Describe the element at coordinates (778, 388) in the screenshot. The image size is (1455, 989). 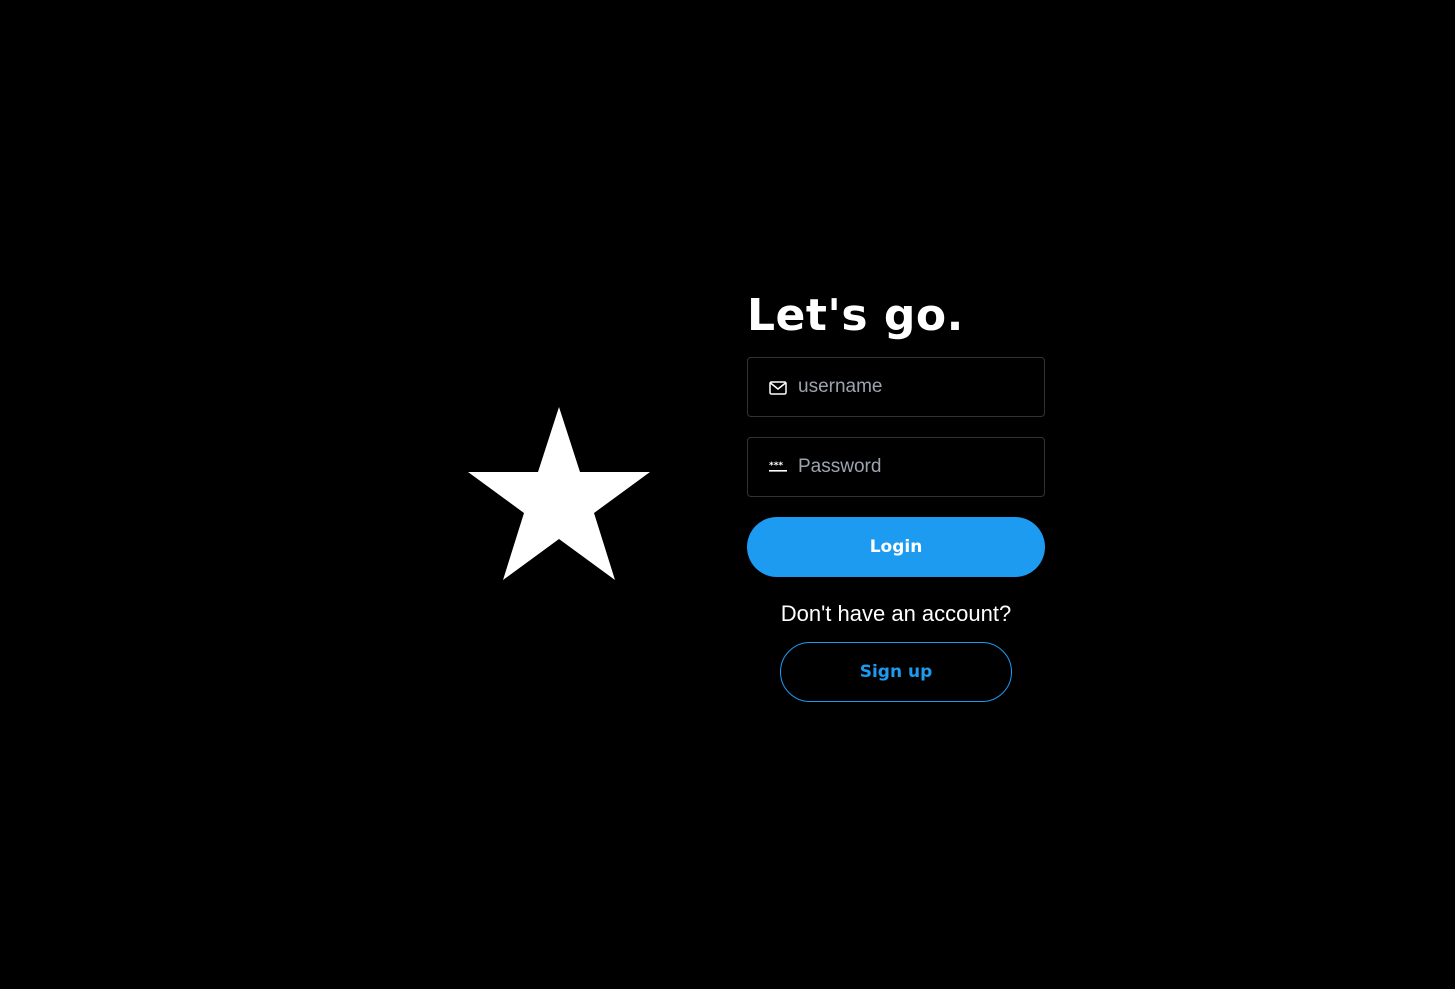
I see `mail-icon` at that location.